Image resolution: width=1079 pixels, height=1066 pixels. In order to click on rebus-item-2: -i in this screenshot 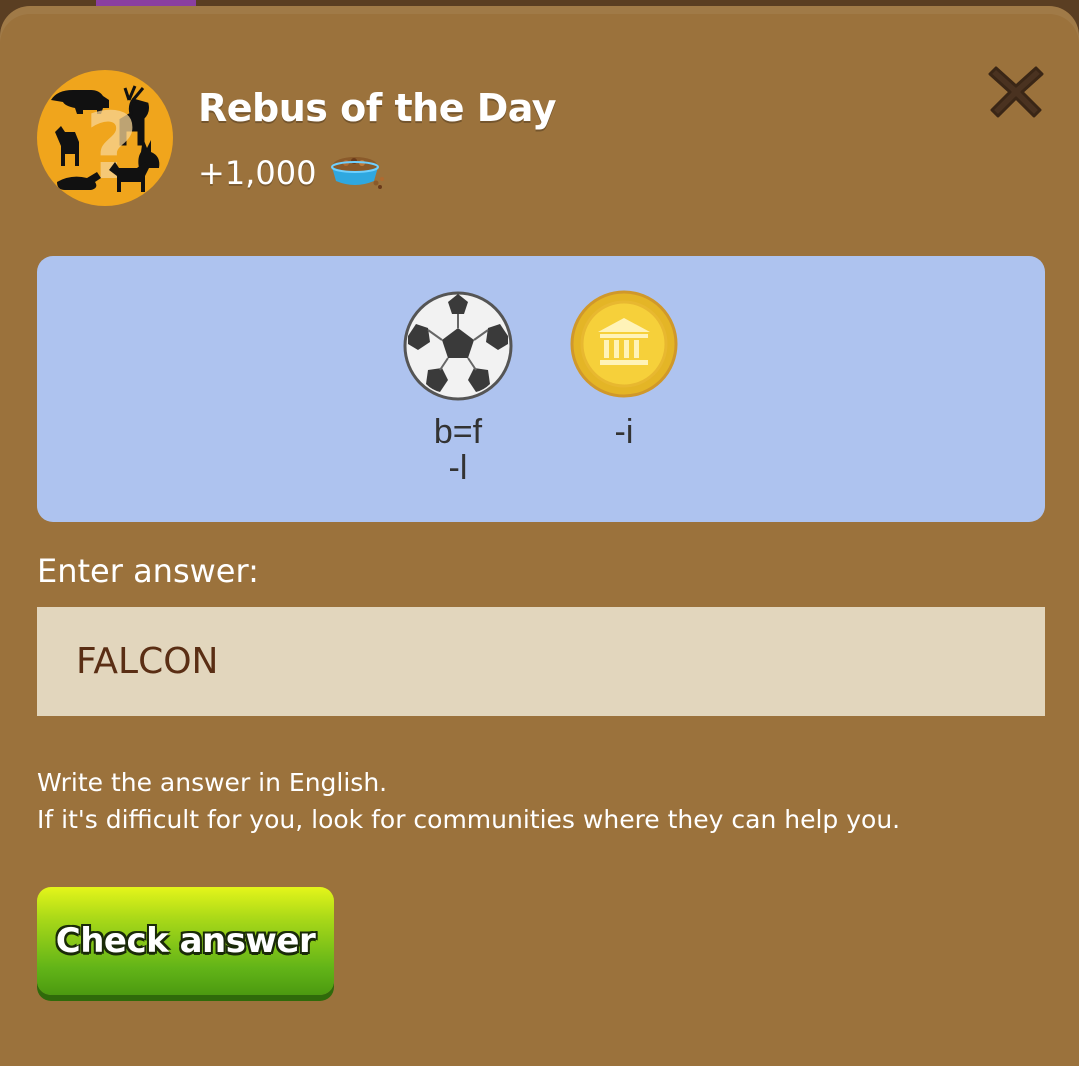, I will do `click(624, 370)`.